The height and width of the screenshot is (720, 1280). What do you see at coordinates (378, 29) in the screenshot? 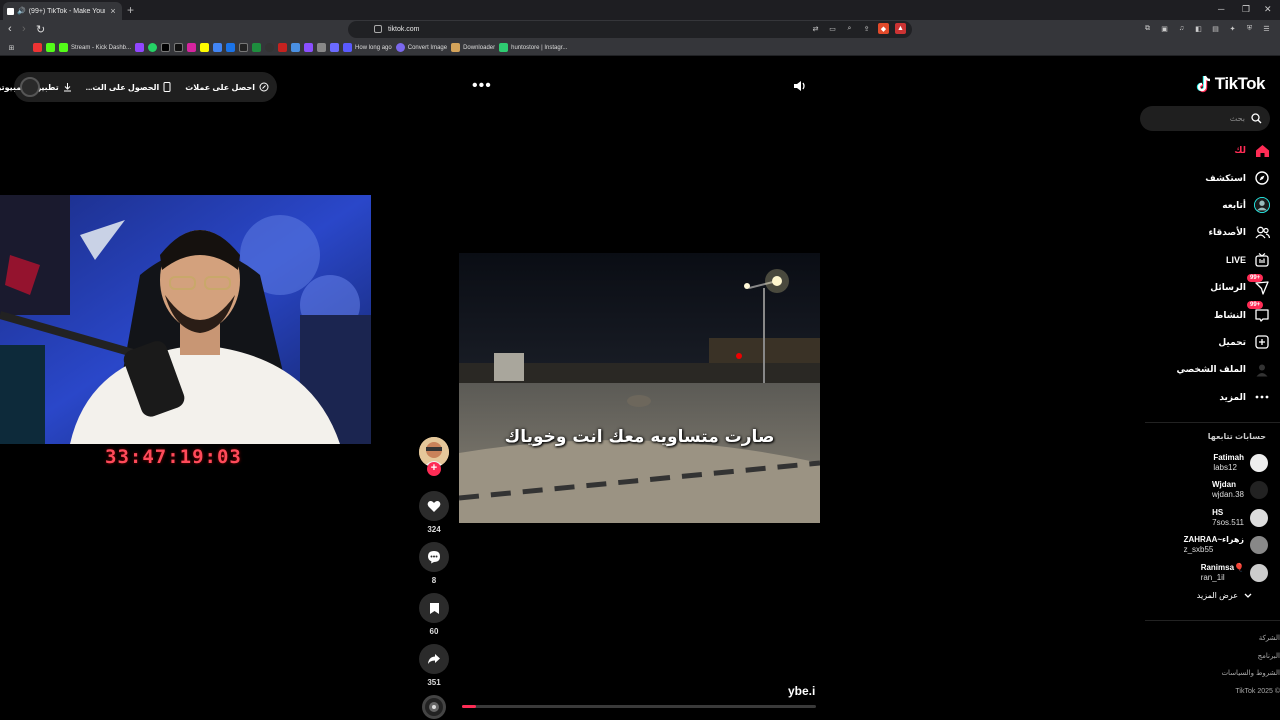
I see `site-info-icon` at bounding box center [378, 29].